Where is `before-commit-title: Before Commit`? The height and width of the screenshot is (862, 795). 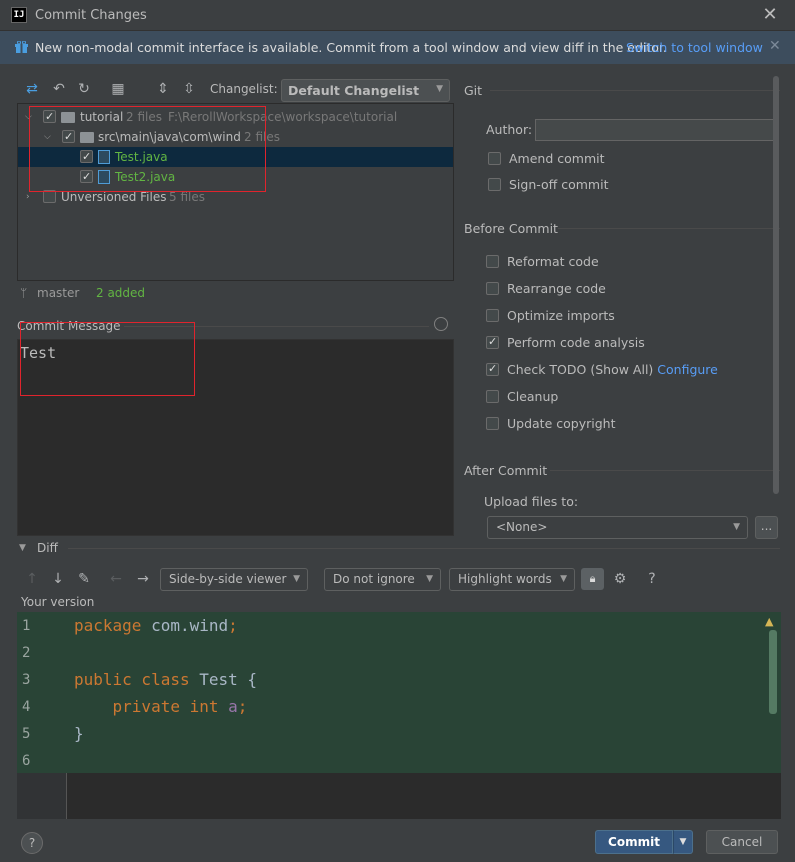 before-commit-title: Before Commit is located at coordinates (511, 228).